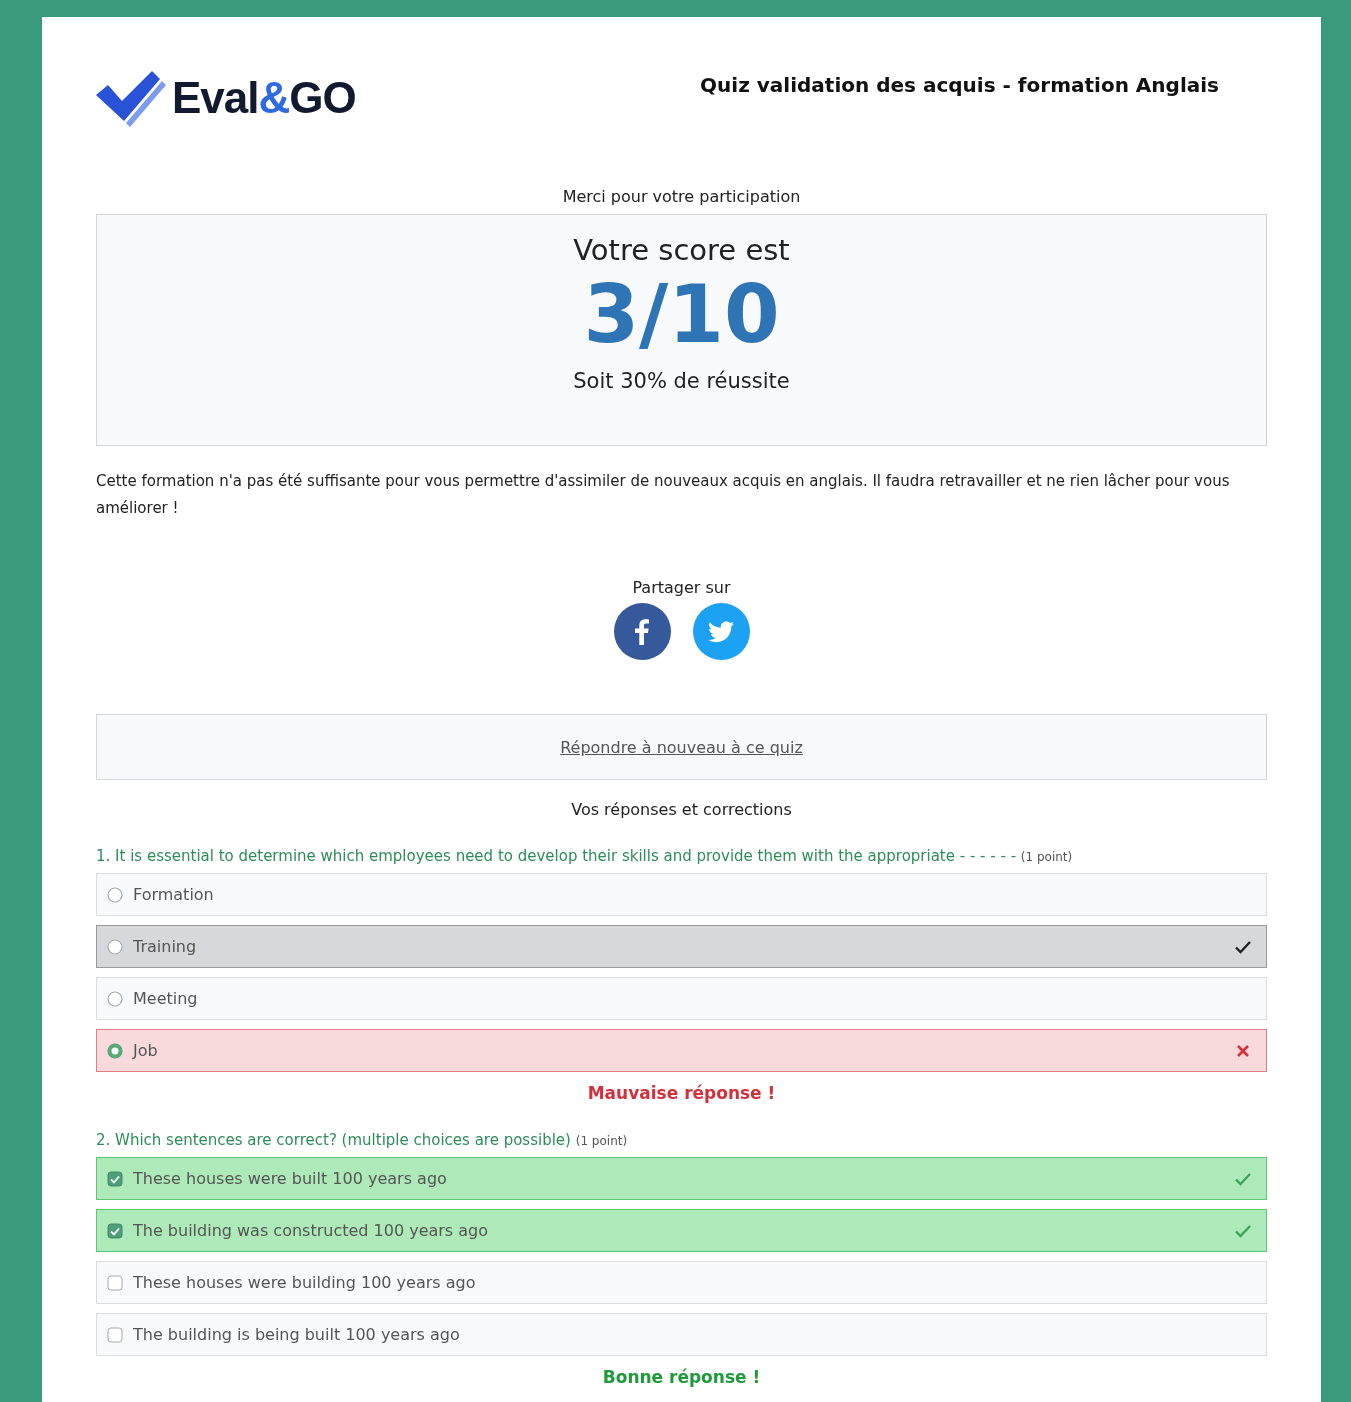 This screenshot has height=1402, width=1351. What do you see at coordinates (681, 1230) in the screenshot?
I see `answer-option: The building was constructed 100 years ago` at bounding box center [681, 1230].